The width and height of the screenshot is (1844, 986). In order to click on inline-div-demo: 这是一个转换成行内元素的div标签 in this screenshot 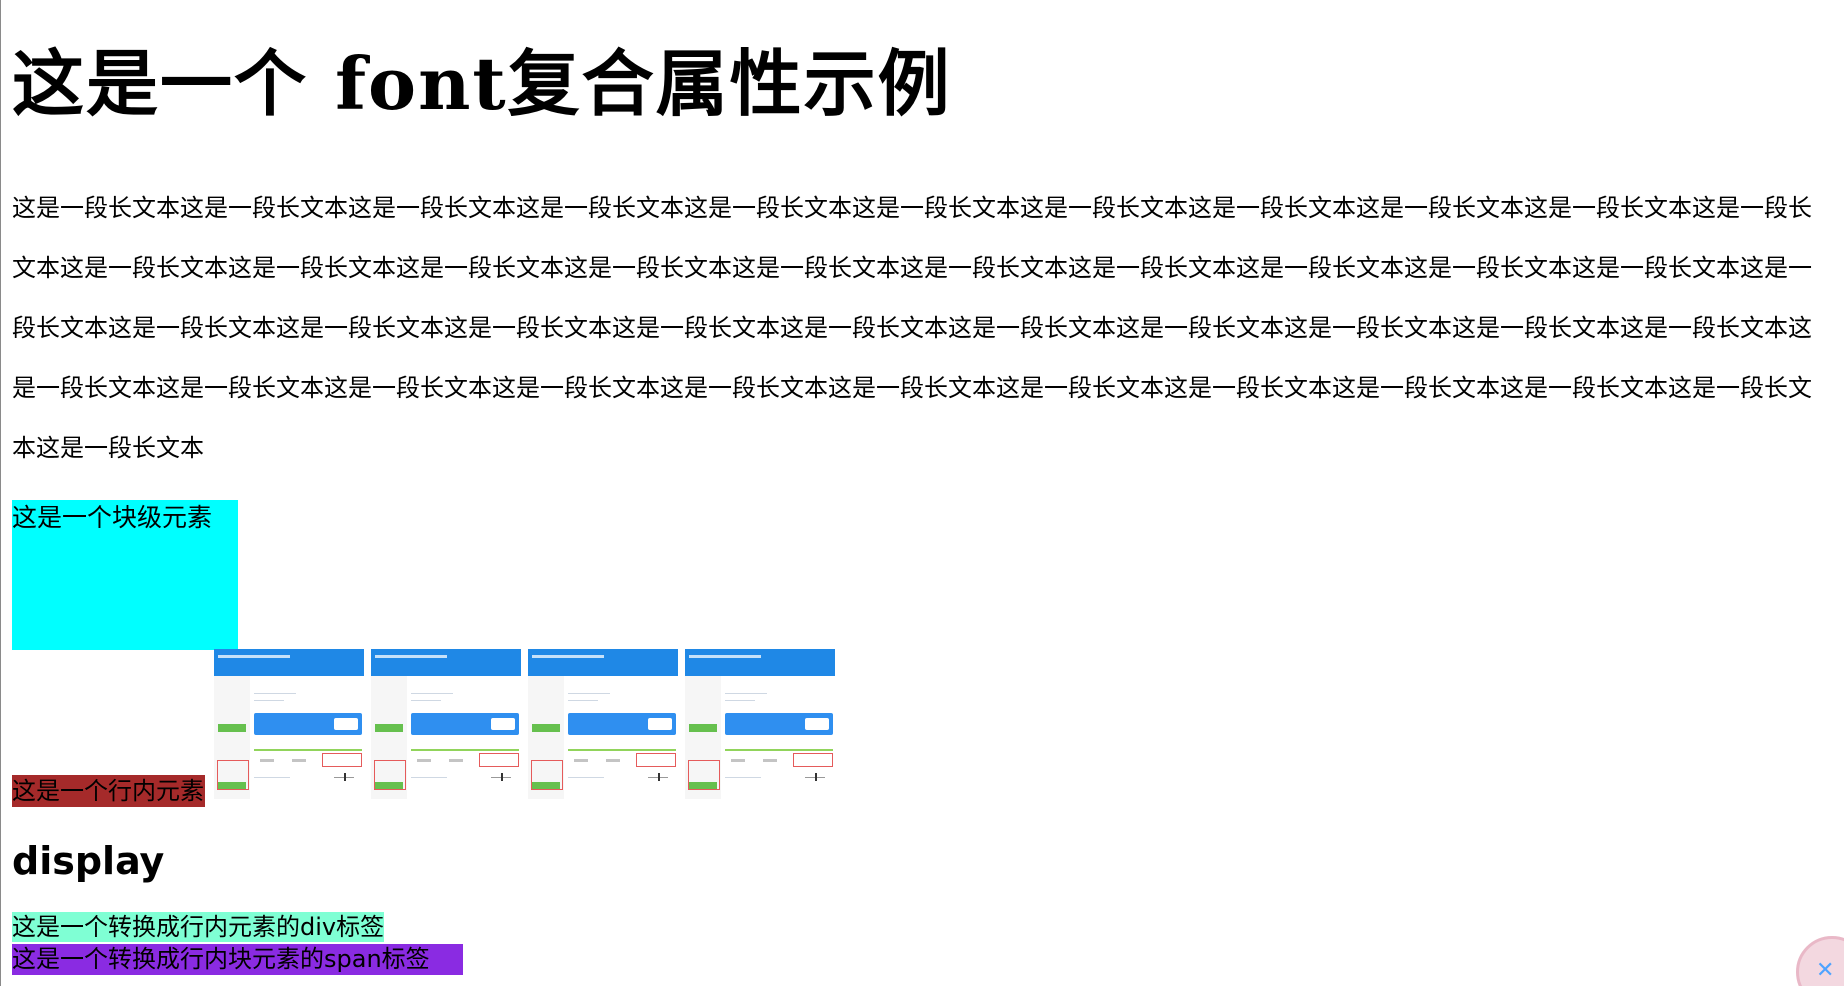, I will do `click(198, 927)`.